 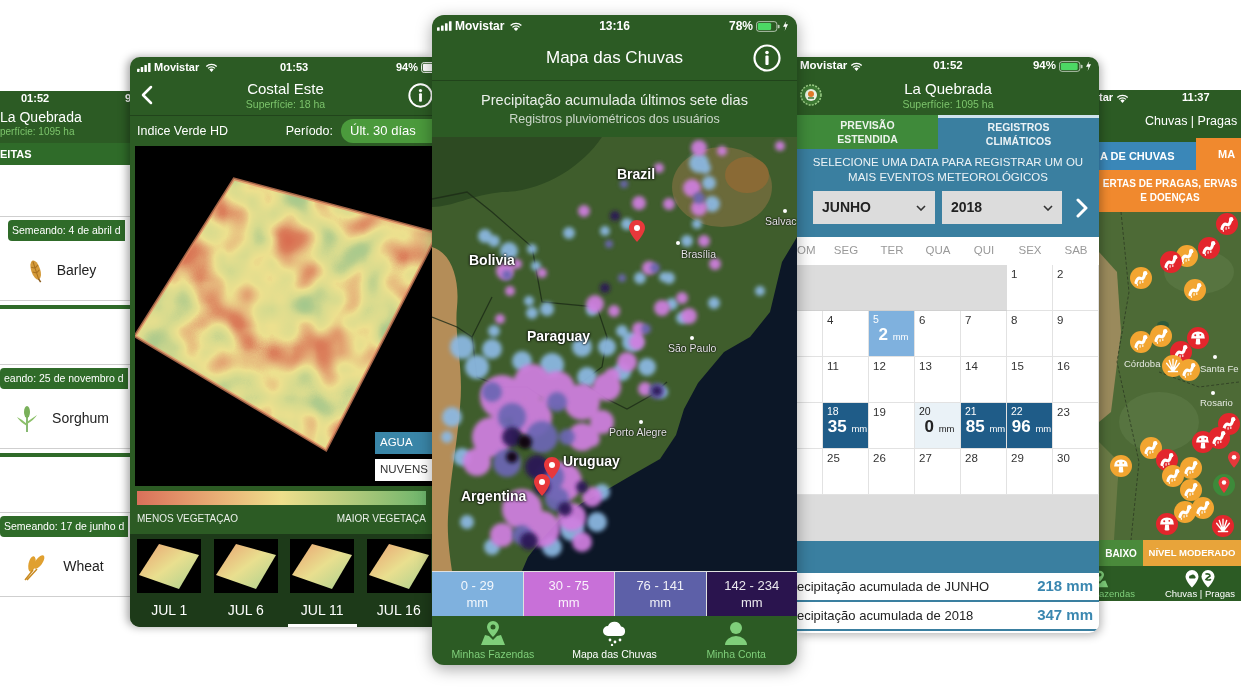 What do you see at coordinates (65, 154) in the screenshot?
I see `tab: EITAS` at bounding box center [65, 154].